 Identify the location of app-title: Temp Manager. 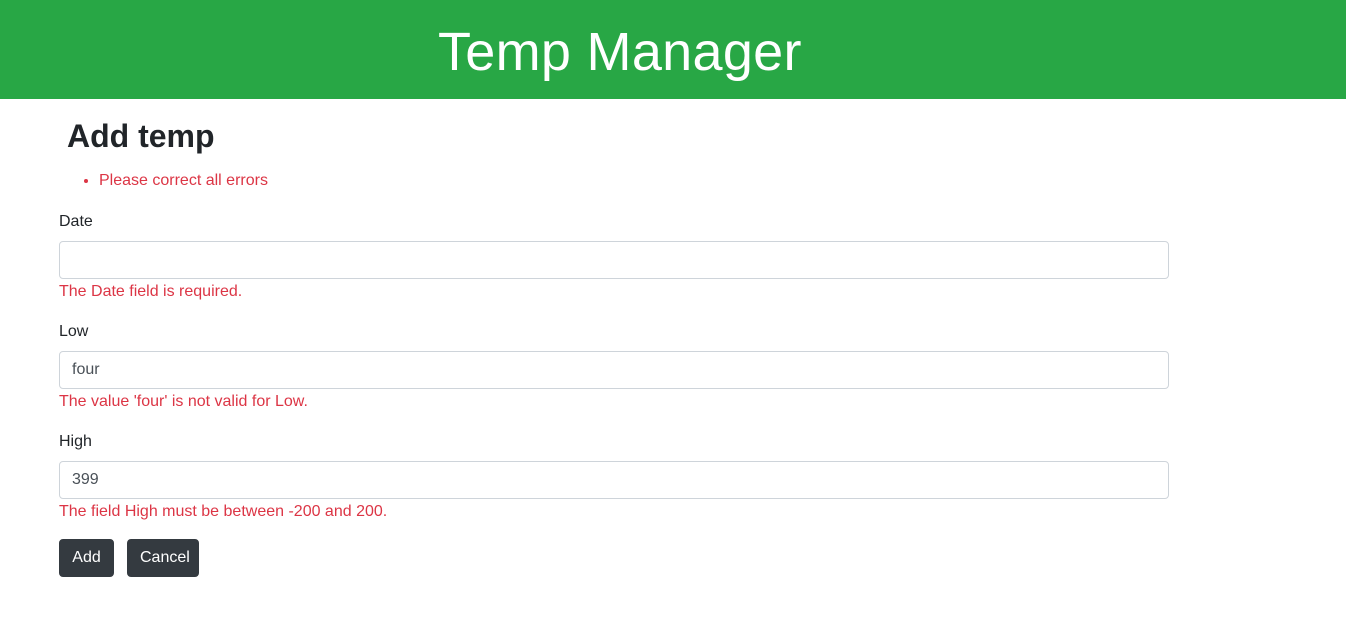
(620, 52).